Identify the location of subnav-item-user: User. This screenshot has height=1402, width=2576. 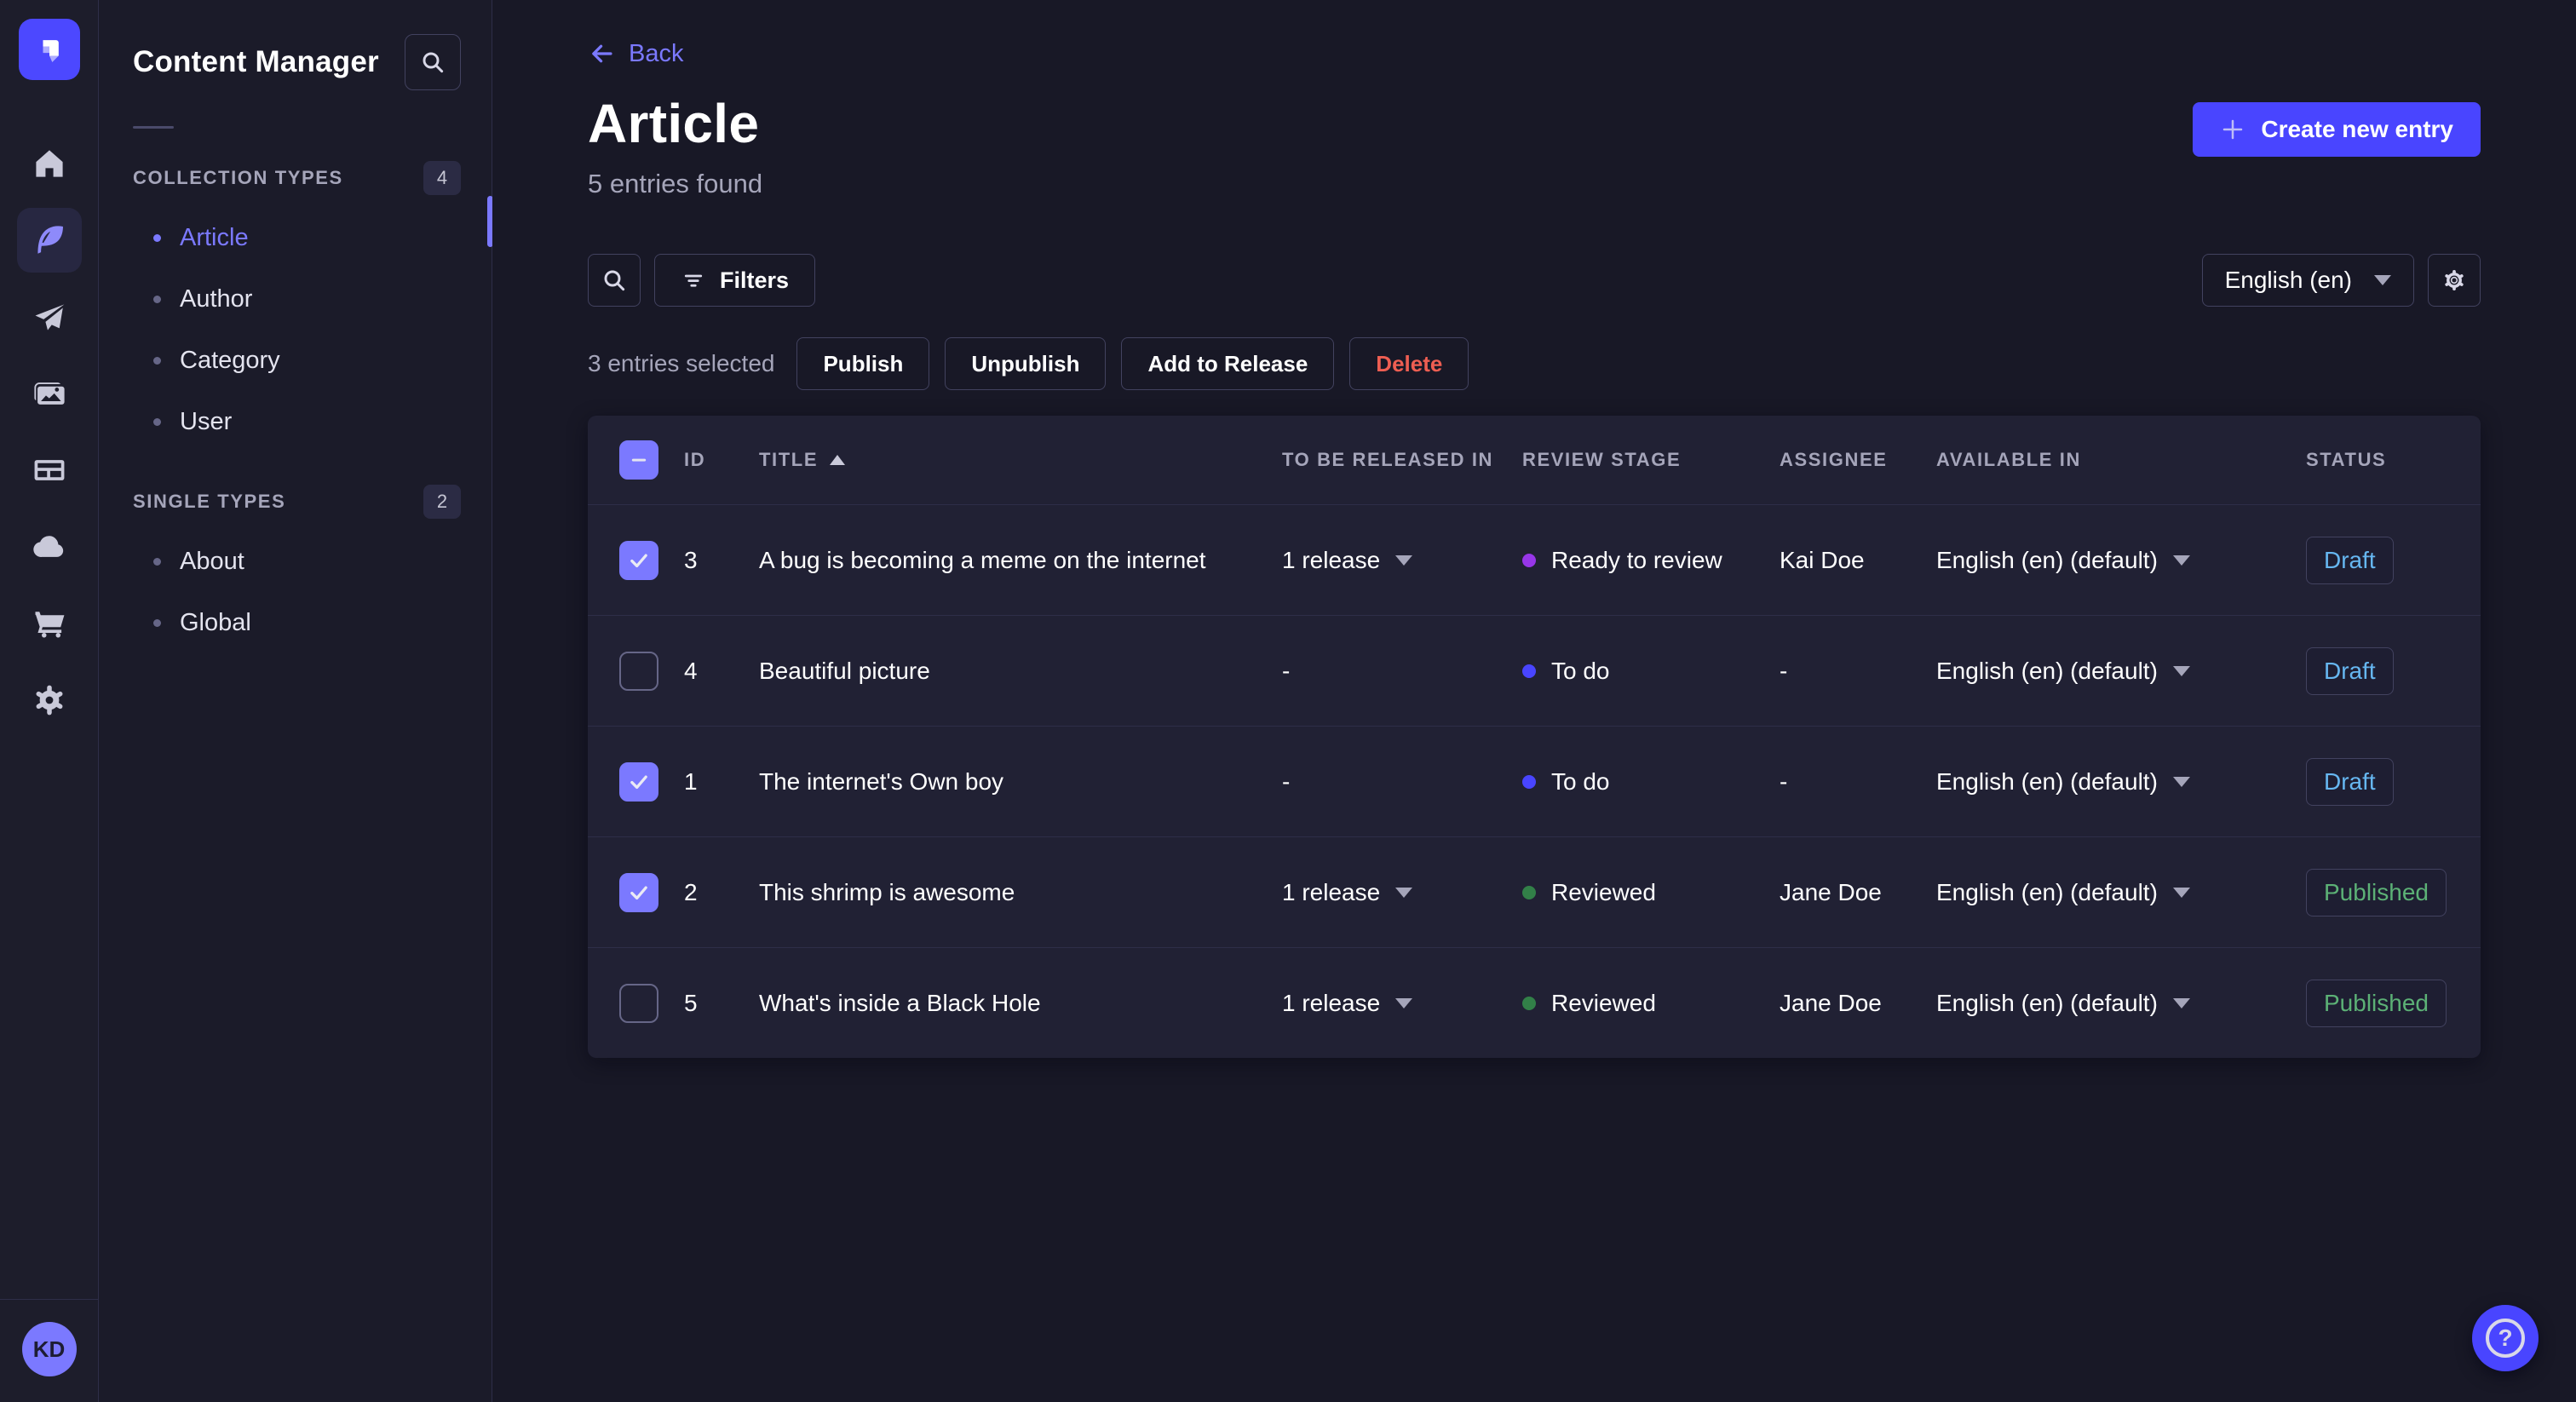
(296, 421).